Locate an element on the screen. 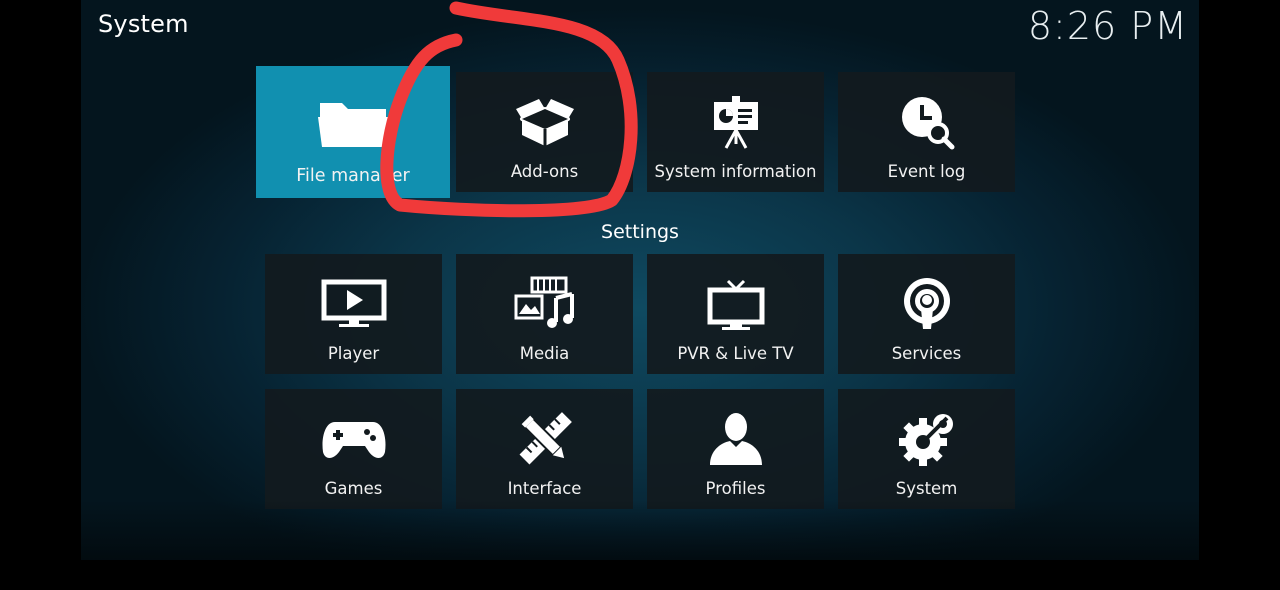 This screenshot has height=590, width=1280. page-title: System is located at coordinates (143, 24).